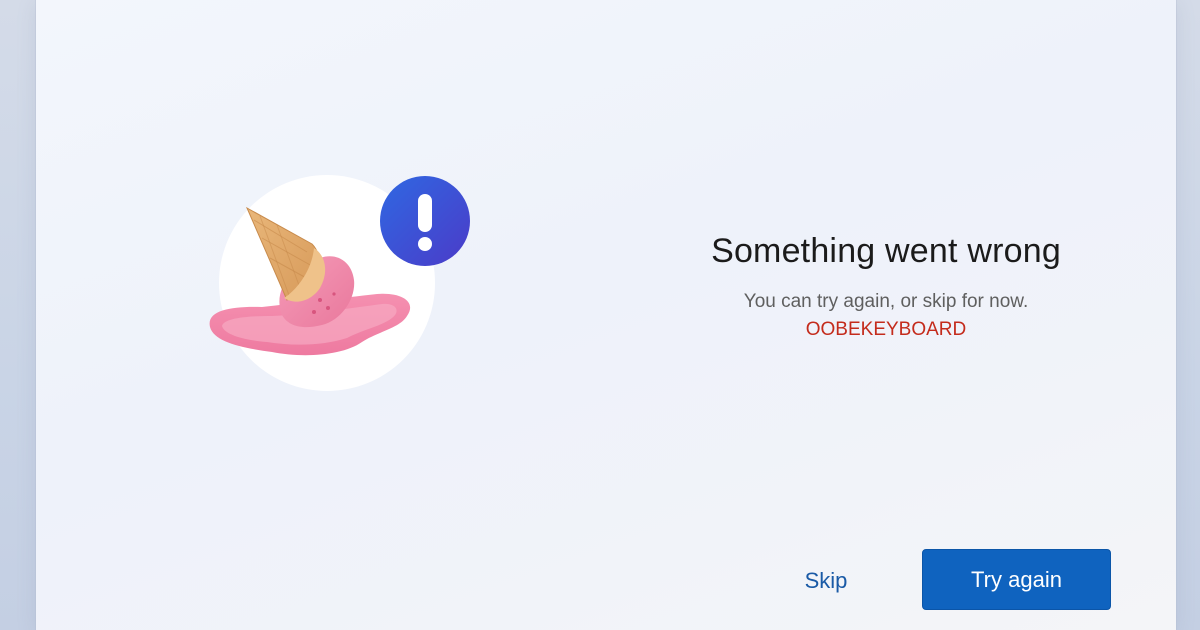 The width and height of the screenshot is (1200, 630). I want to click on error-illustration, so click(336, 285).